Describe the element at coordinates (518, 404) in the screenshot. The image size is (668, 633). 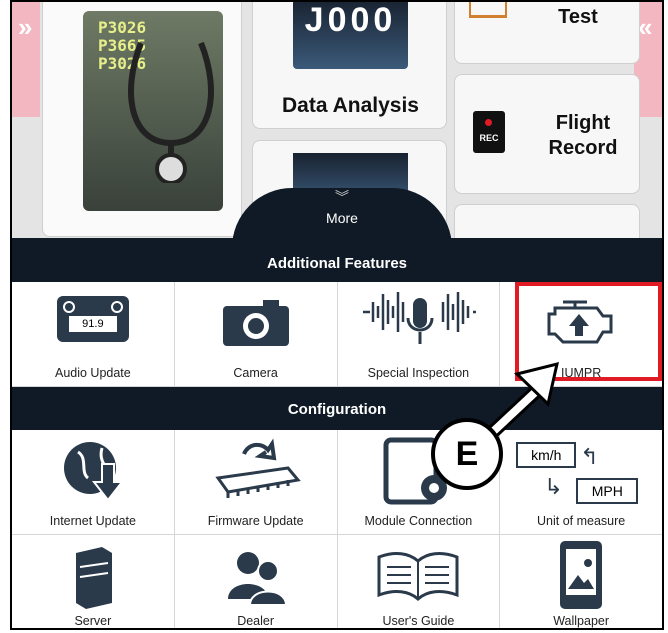
I see `callout-arrow-icon` at that location.